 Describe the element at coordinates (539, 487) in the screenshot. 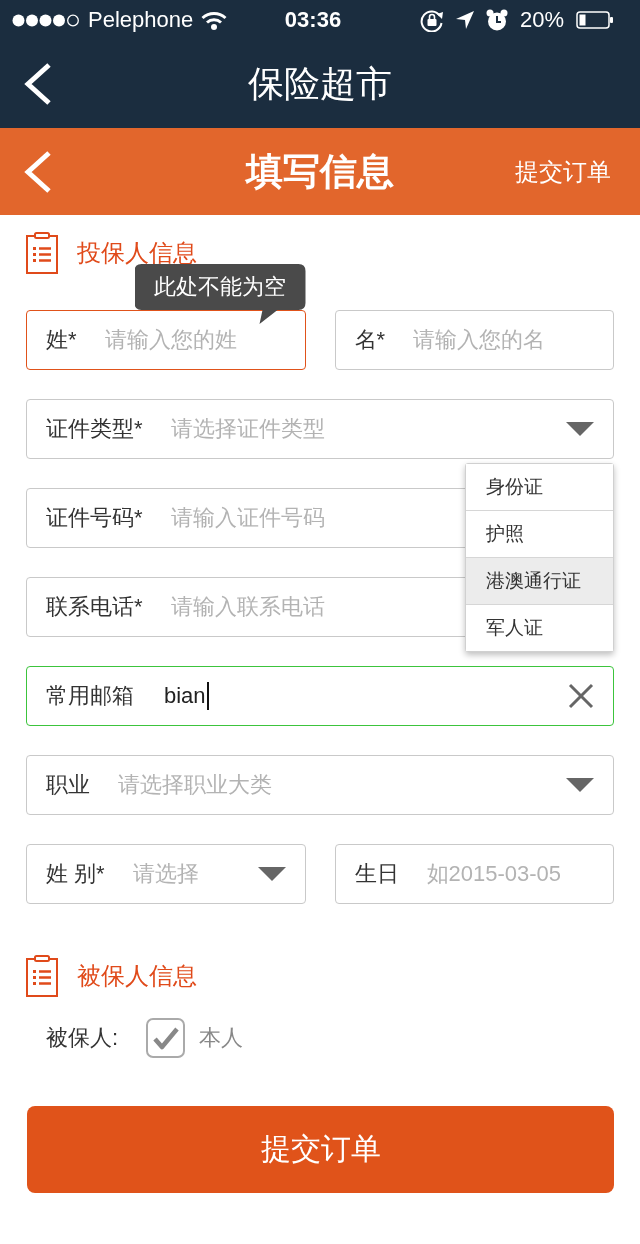

I see `menu-item: 身份证` at that location.